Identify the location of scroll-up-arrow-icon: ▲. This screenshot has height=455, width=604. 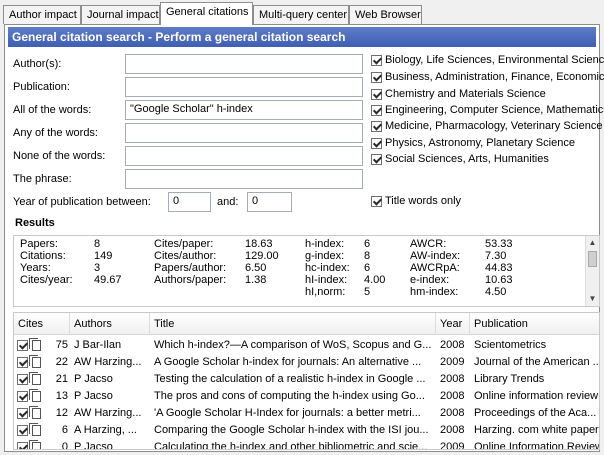
(592, 243).